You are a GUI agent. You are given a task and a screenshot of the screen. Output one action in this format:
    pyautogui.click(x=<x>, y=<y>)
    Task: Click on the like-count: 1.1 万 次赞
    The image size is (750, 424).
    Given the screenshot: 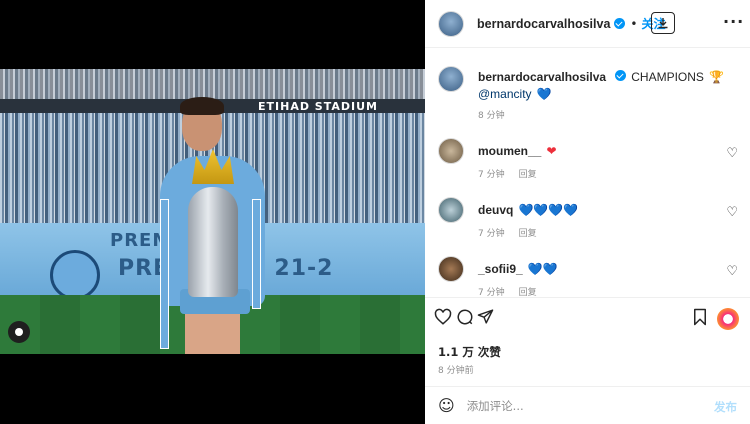 What is the action you would take?
    pyautogui.click(x=469, y=352)
    